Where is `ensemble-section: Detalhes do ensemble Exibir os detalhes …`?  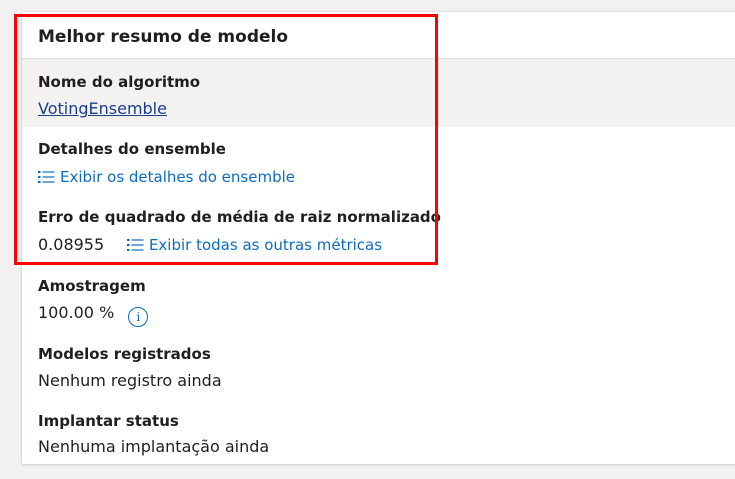
ensemble-section: Detalhes do ensemble Exibir os detalhes … is located at coordinates (378, 161).